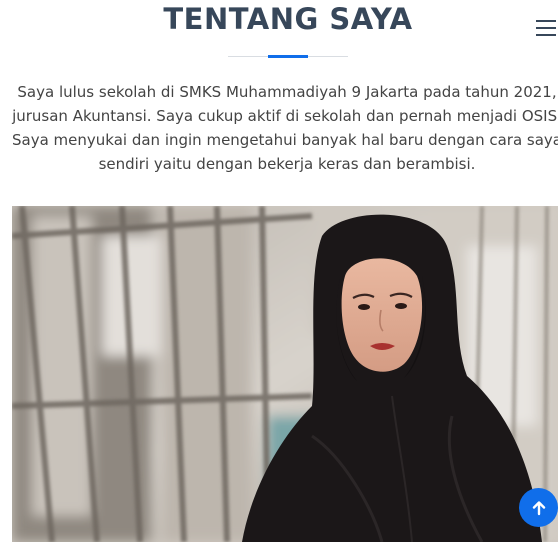 The height and width of the screenshot is (542, 558). Describe the element at coordinates (288, 19) in the screenshot. I see `section-title: TENTANG SAYA` at that location.